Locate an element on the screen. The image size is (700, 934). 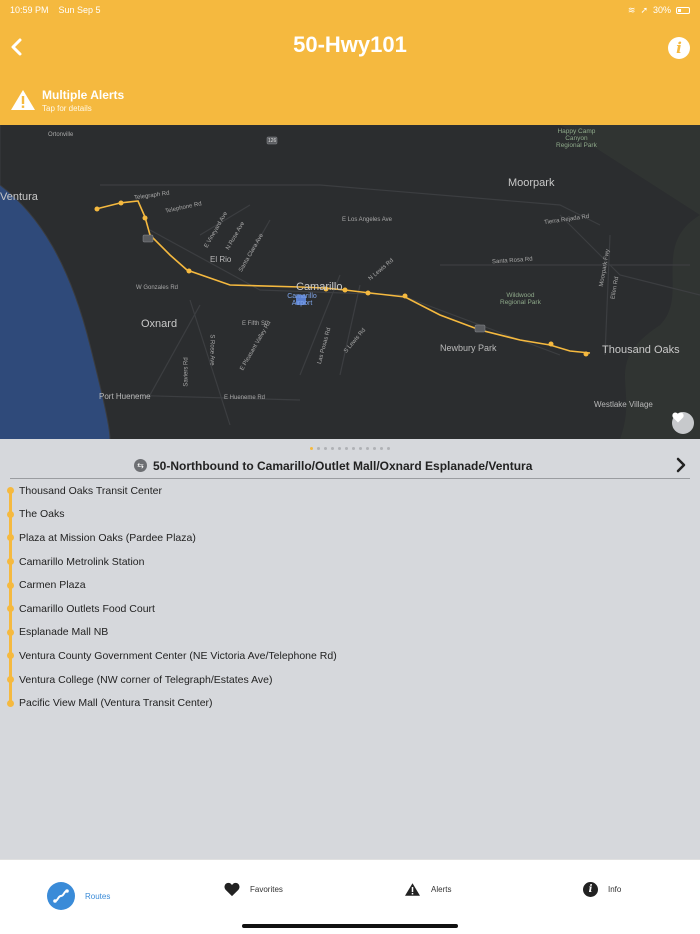
list-item: The Oaks is located at coordinates (350, 515).